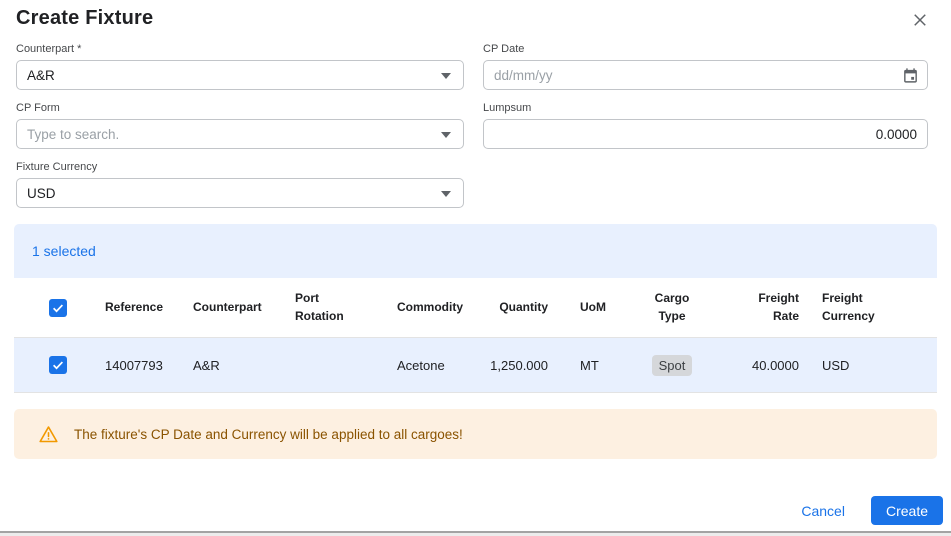  I want to click on row-checkbox, so click(58, 365).